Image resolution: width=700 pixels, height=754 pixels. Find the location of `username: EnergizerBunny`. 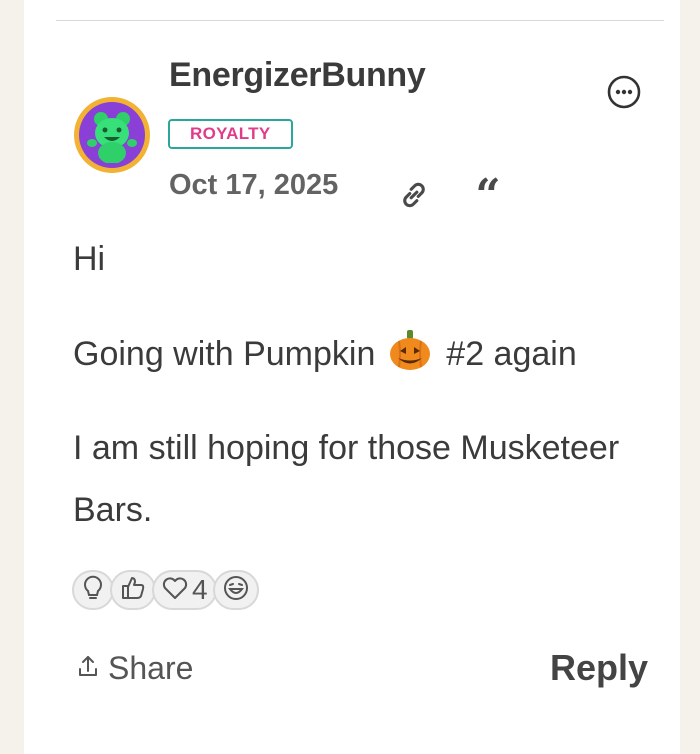

username: EnergizerBunny is located at coordinates (297, 75).